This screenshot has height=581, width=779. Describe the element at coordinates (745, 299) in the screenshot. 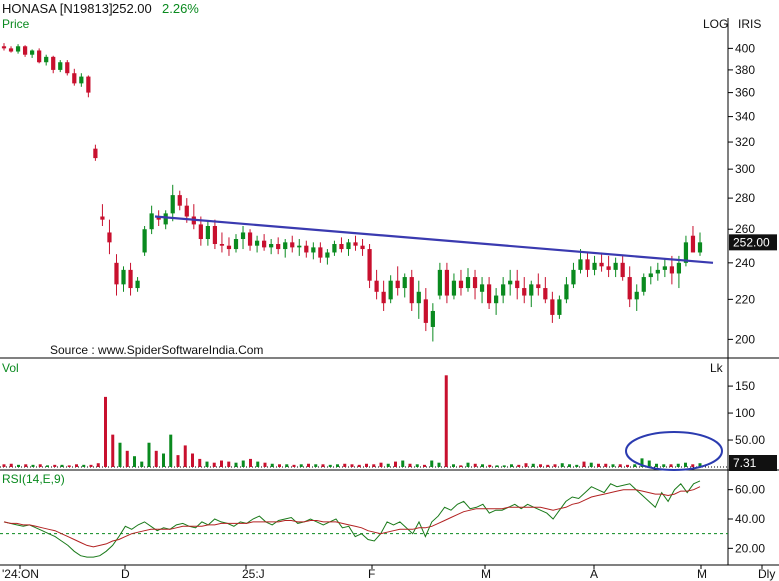

I see `price-tick-label: 220` at that location.